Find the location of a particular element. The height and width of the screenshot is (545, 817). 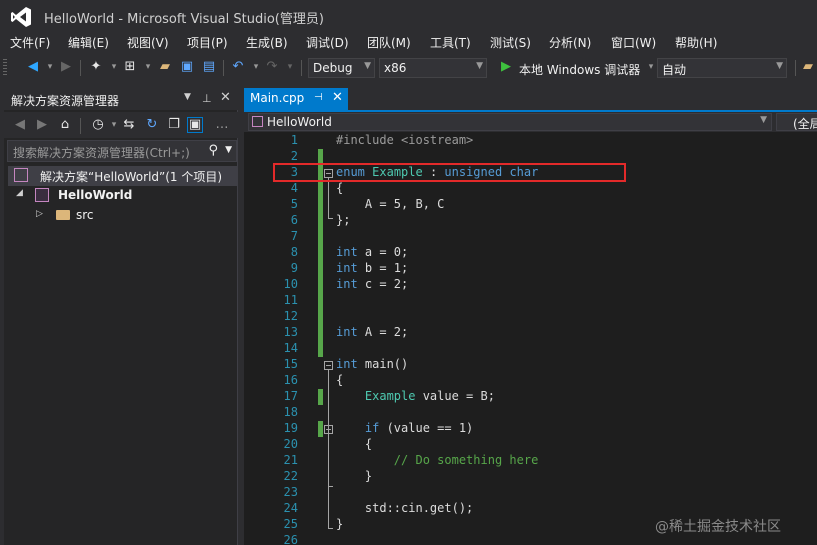

tree-item-solution: 解决方案“HelloWorld”(1 个项目) is located at coordinates (123, 176).